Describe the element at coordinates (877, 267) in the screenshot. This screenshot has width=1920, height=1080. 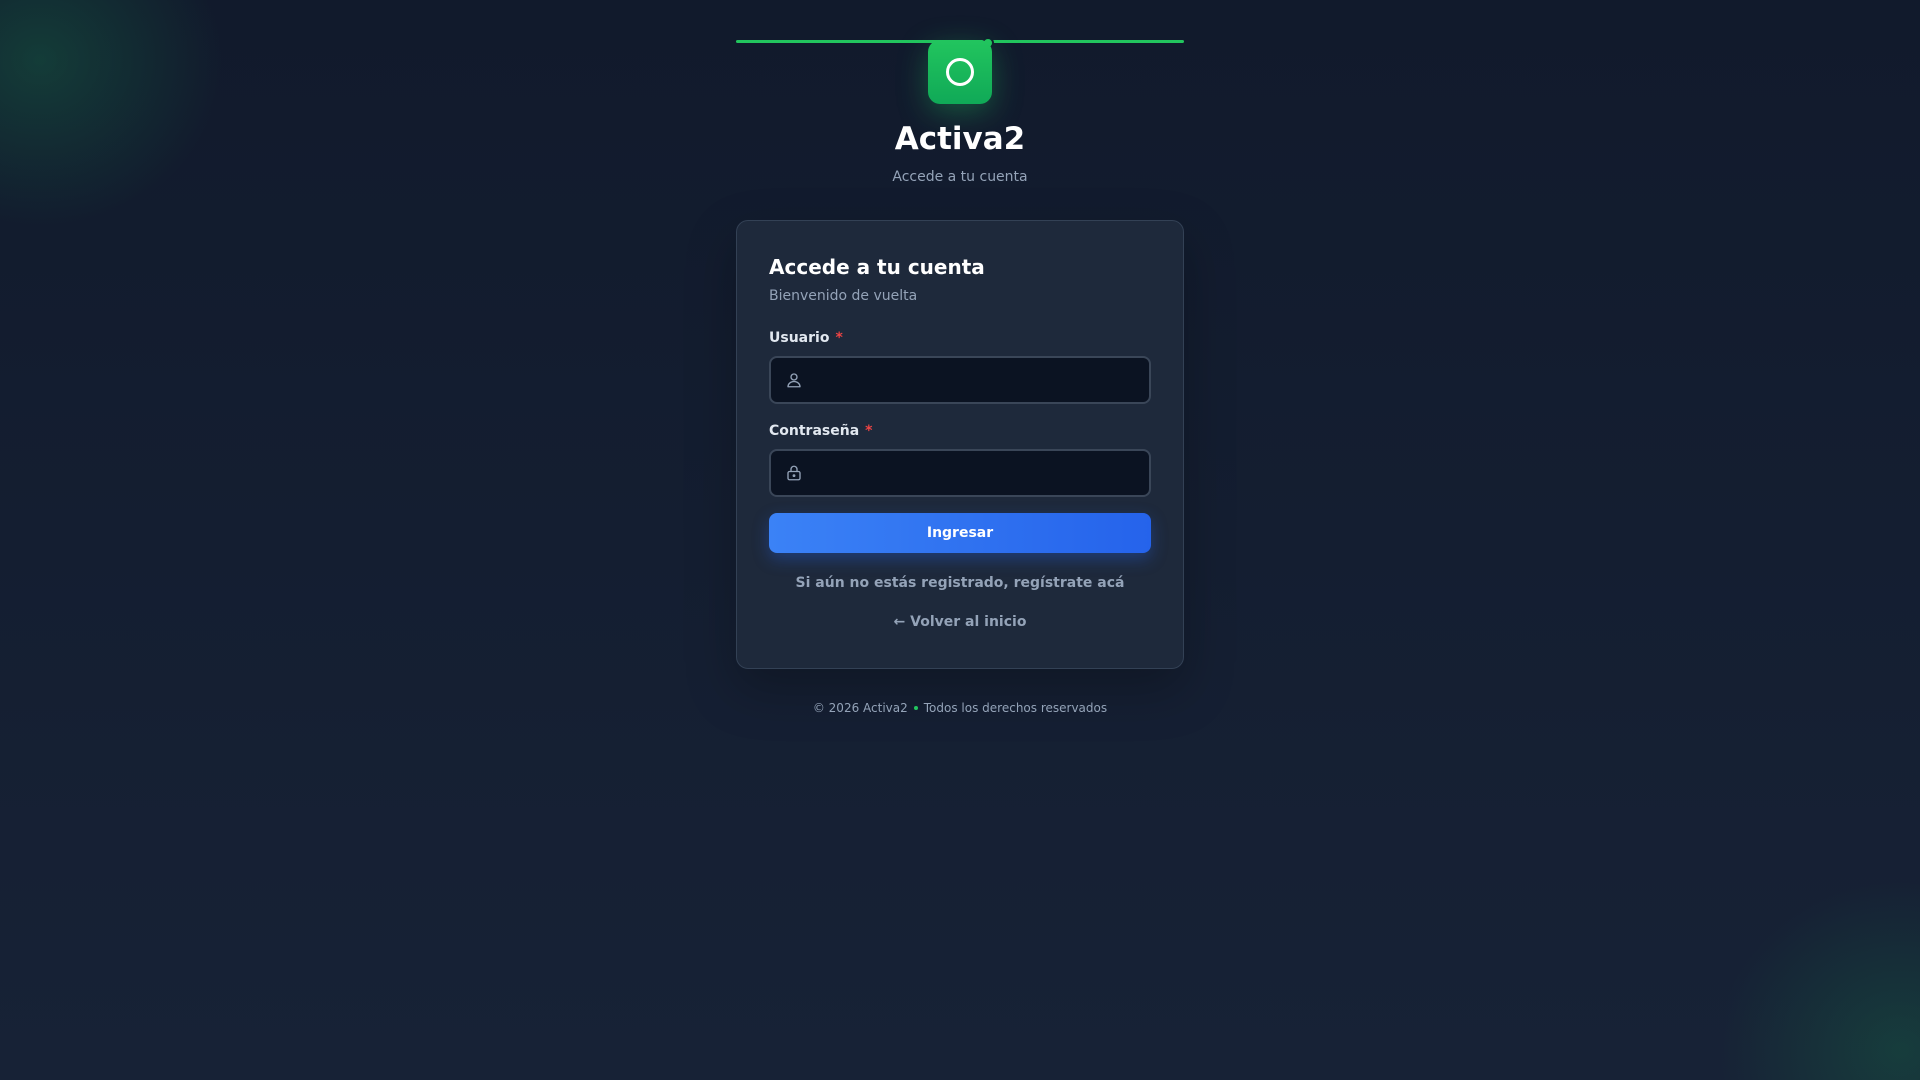
I see `card-title: Accede a tu cuenta` at that location.